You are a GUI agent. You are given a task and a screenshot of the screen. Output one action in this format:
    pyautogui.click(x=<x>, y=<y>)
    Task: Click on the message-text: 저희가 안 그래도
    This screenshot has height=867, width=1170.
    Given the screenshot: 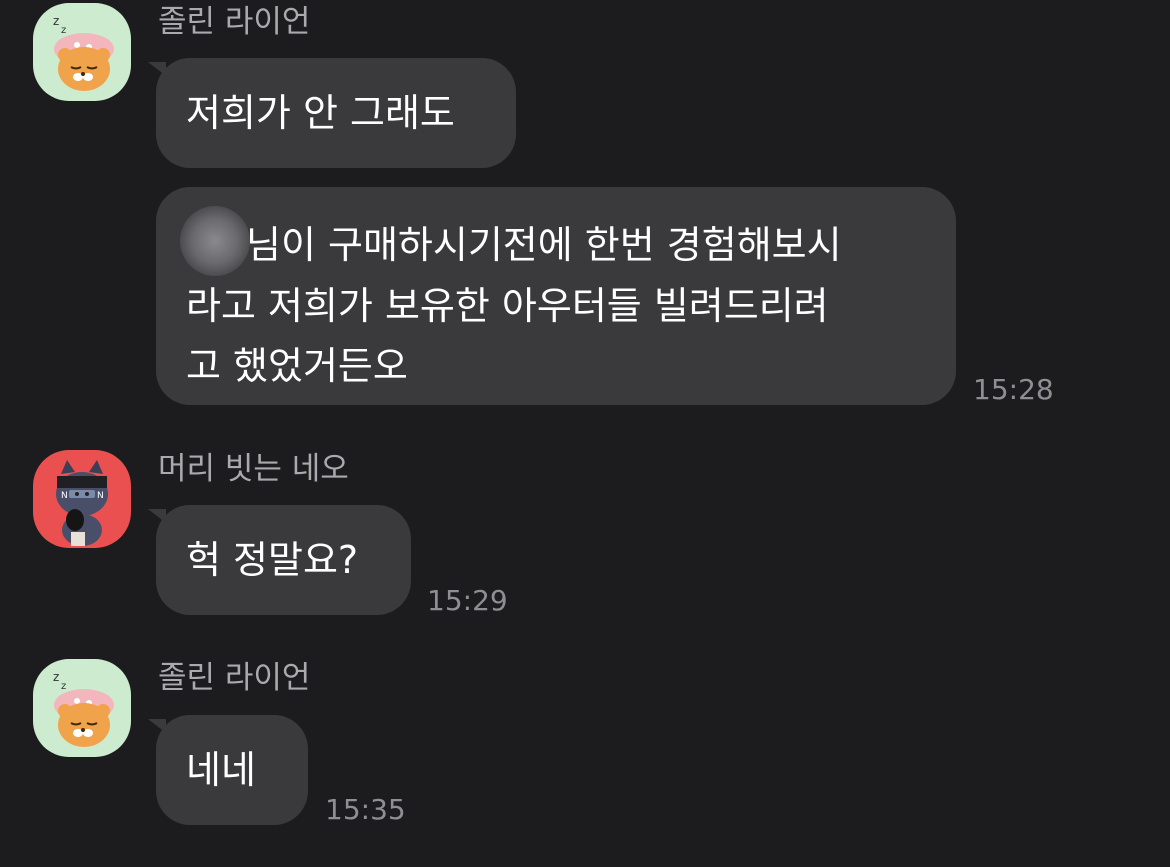 What is the action you would take?
    pyautogui.click(x=320, y=113)
    